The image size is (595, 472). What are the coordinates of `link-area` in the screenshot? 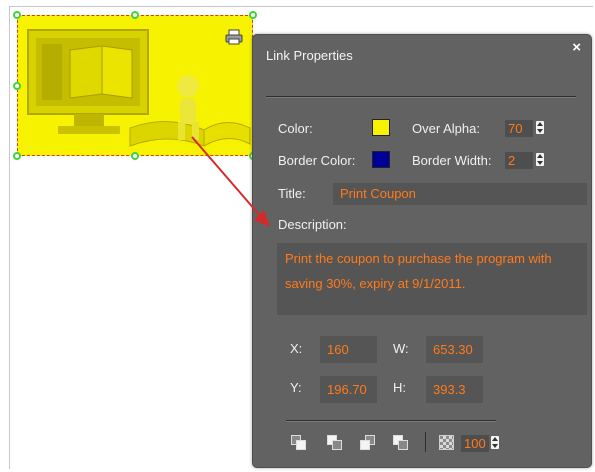 It's located at (135, 85).